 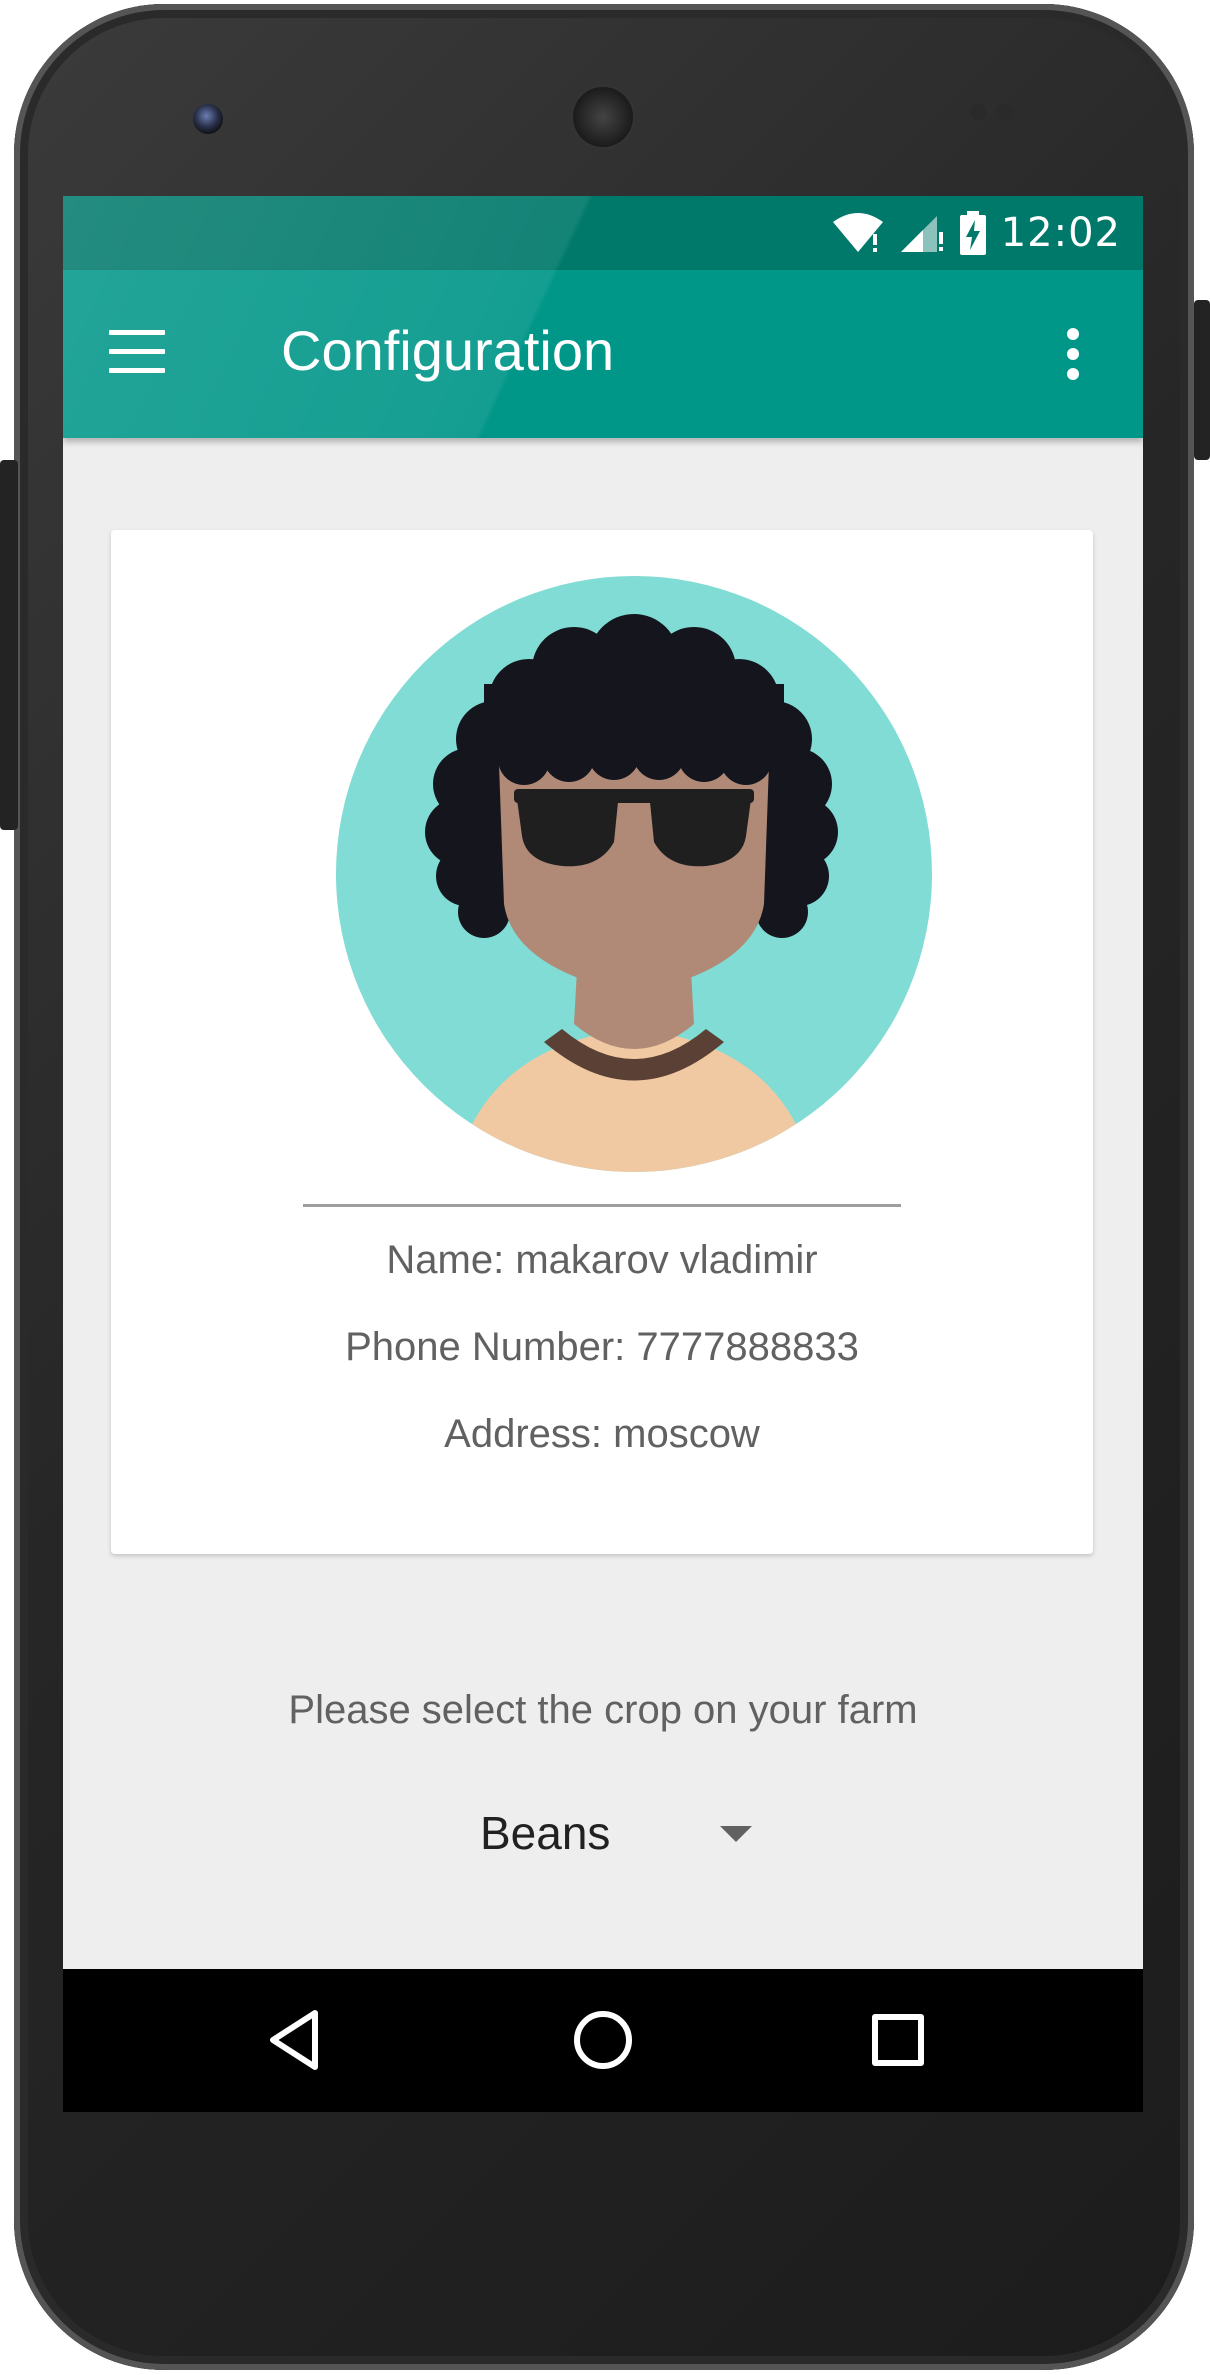 I want to click on profile-address: Address: moscow, so click(x=602, y=1434).